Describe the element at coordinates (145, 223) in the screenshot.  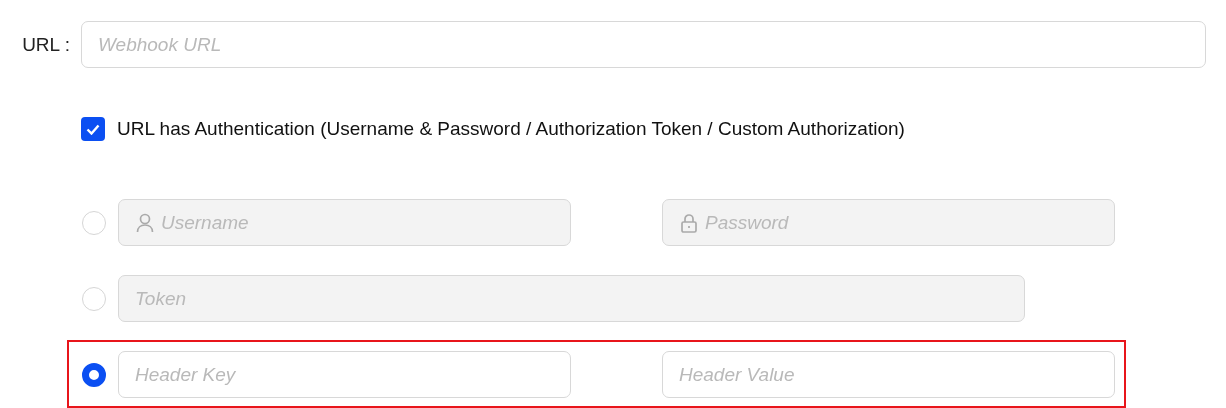
I see `user-icon` at that location.